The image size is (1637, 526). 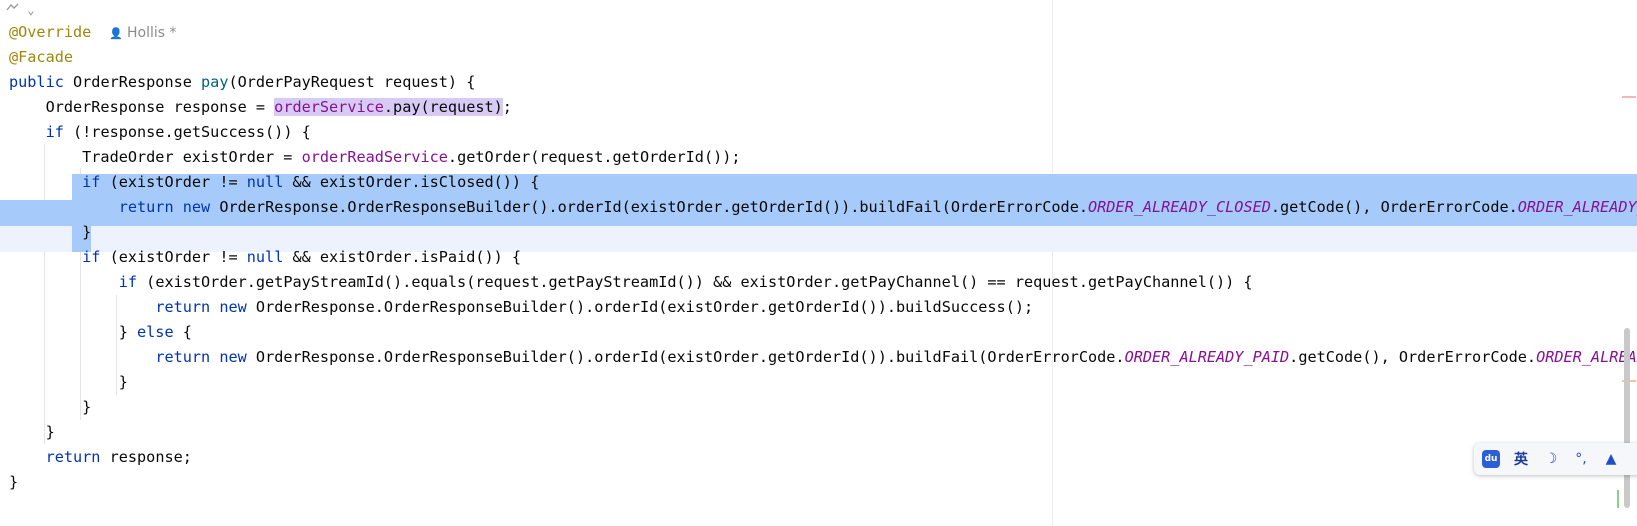 I want to click on gutter-menu: ⌄, so click(x=20, y=11).